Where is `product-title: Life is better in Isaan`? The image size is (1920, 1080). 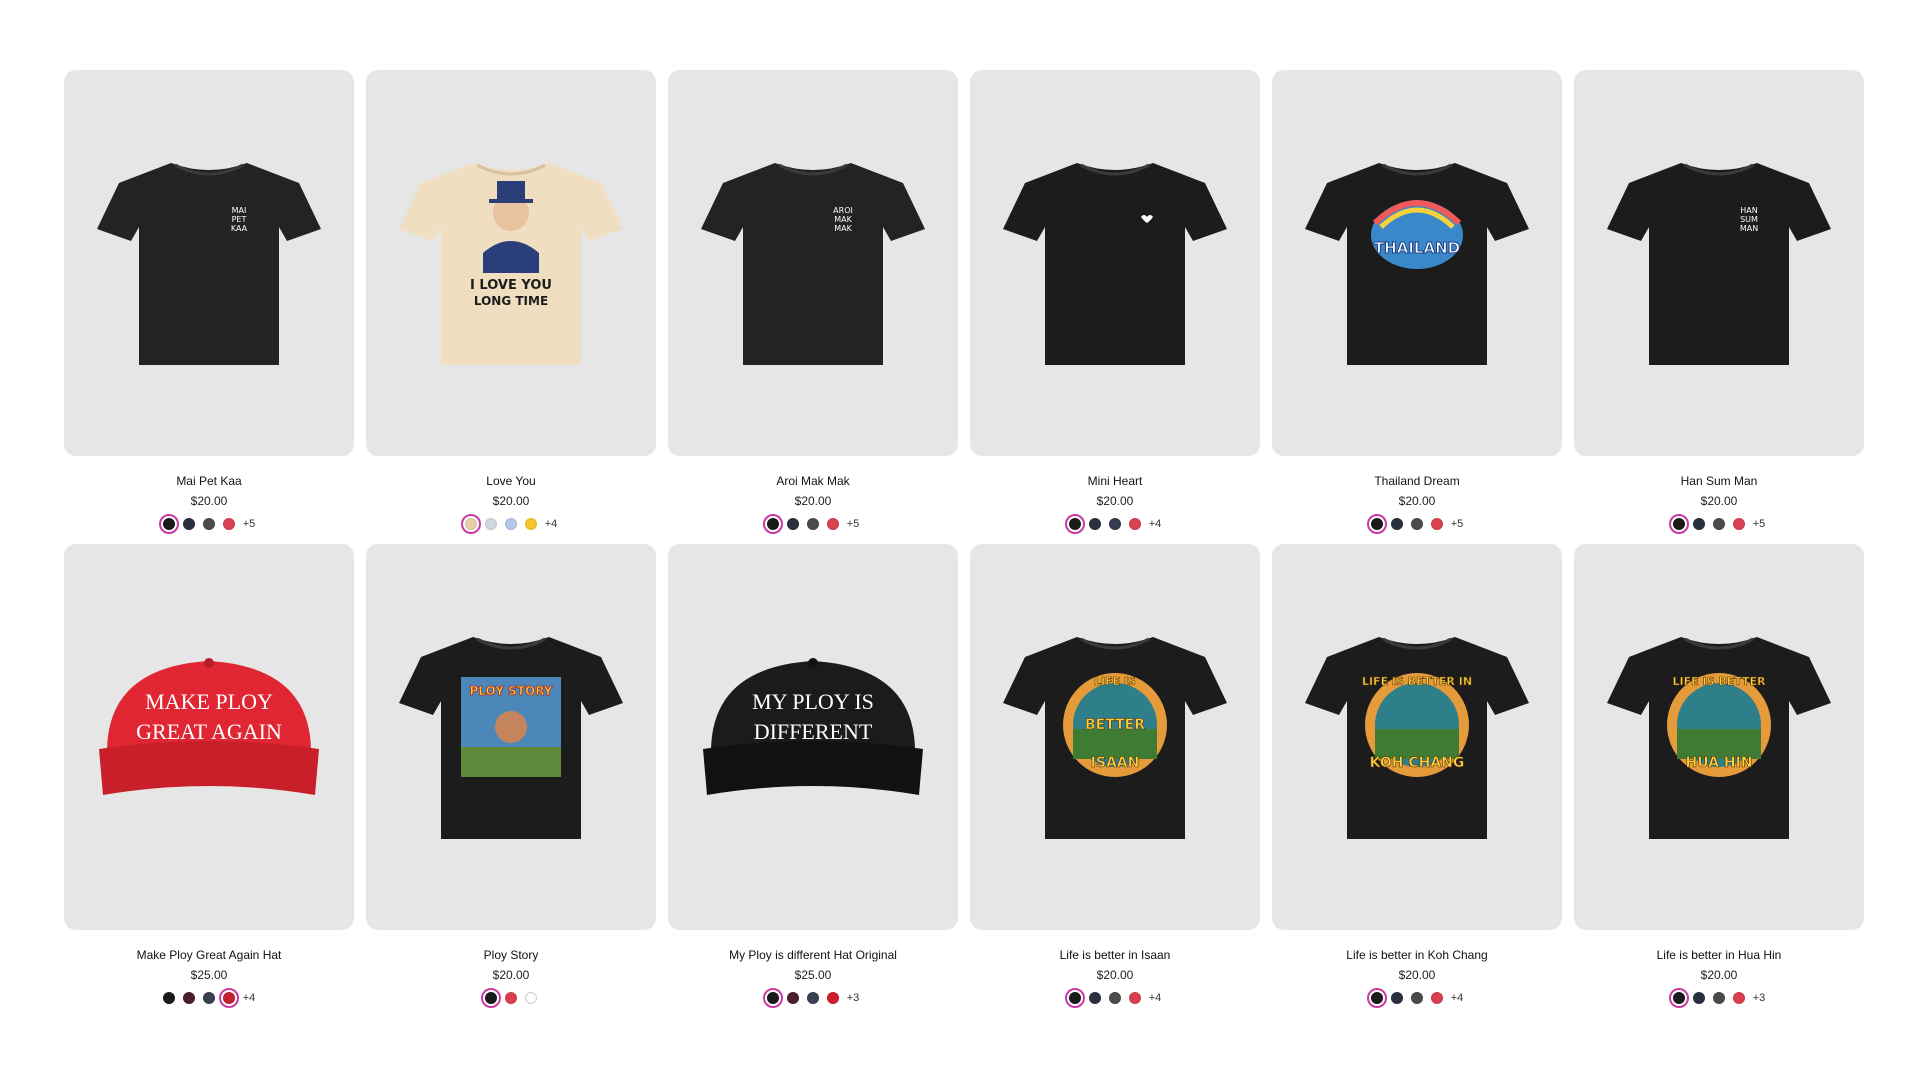 product-title: Life is better in Isaan is located at coordinates (1115, 955).